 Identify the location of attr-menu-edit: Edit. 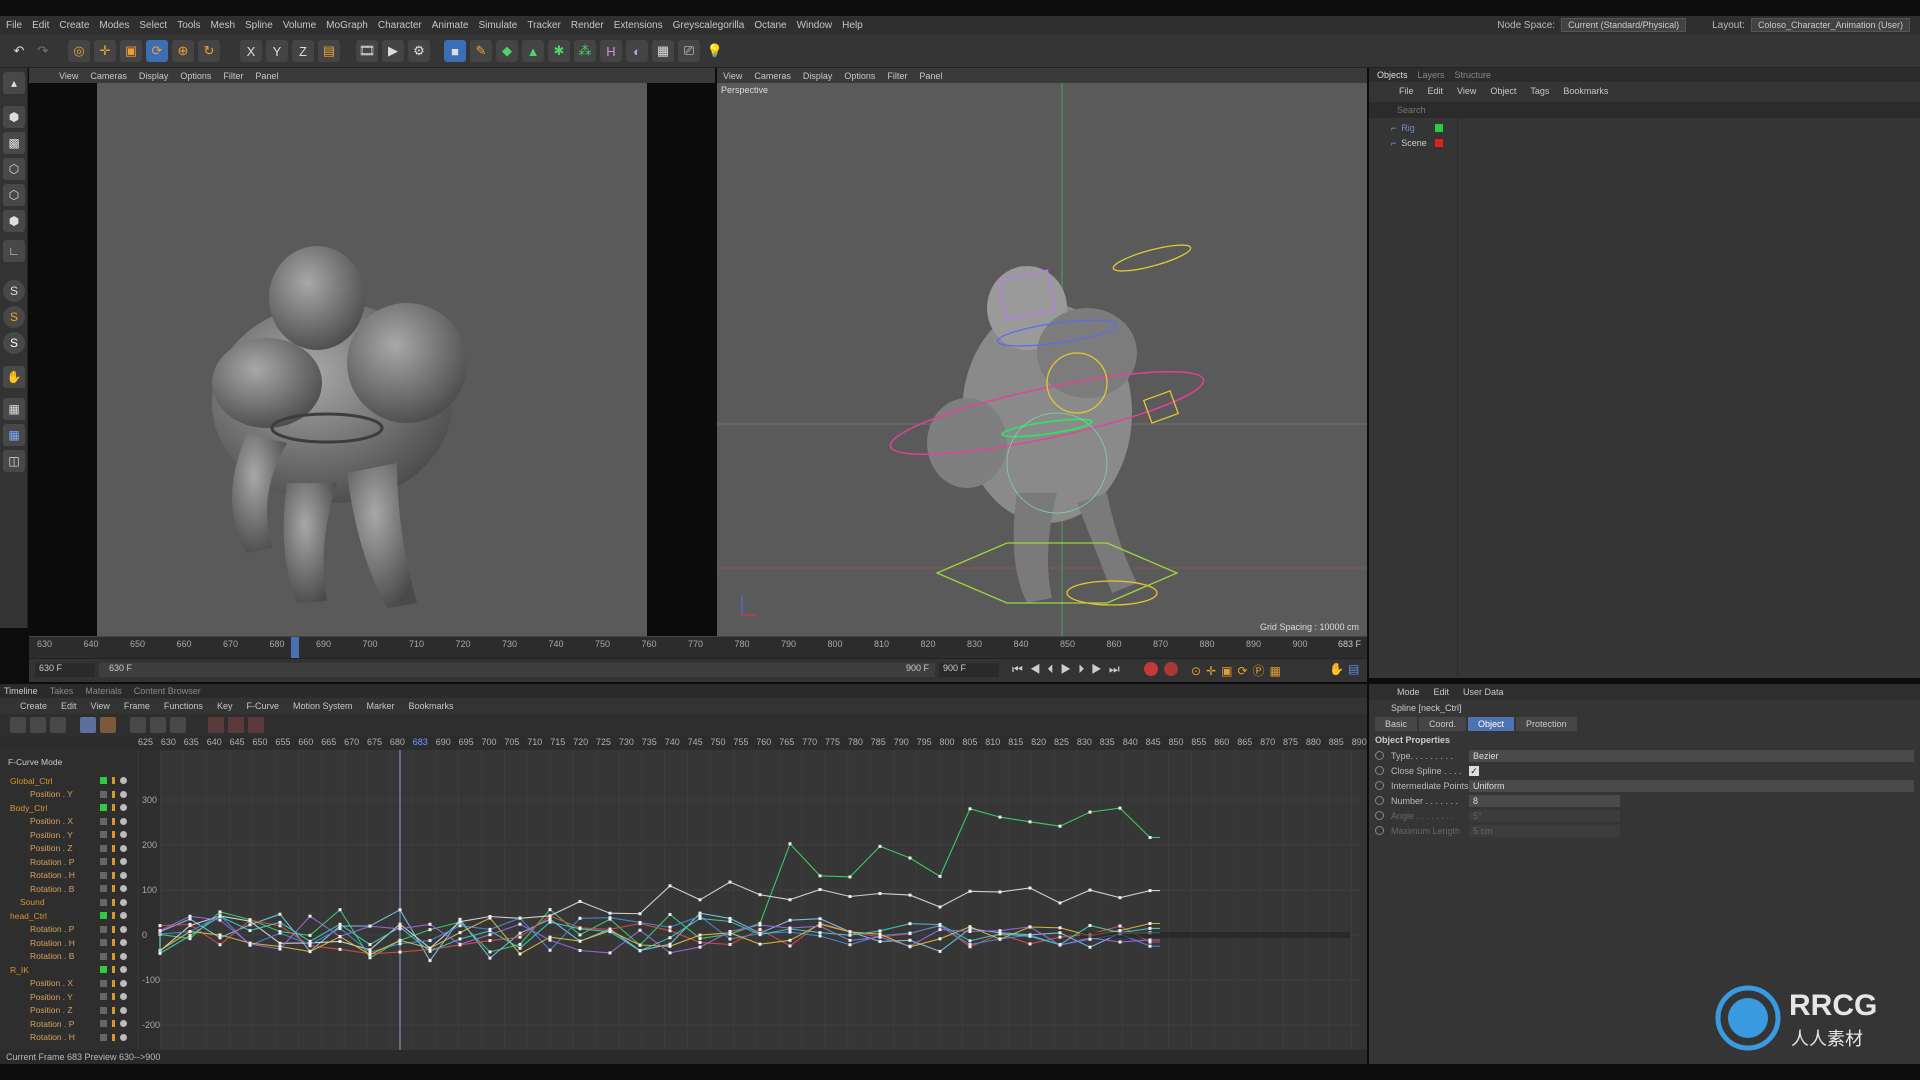
(1442, 692).